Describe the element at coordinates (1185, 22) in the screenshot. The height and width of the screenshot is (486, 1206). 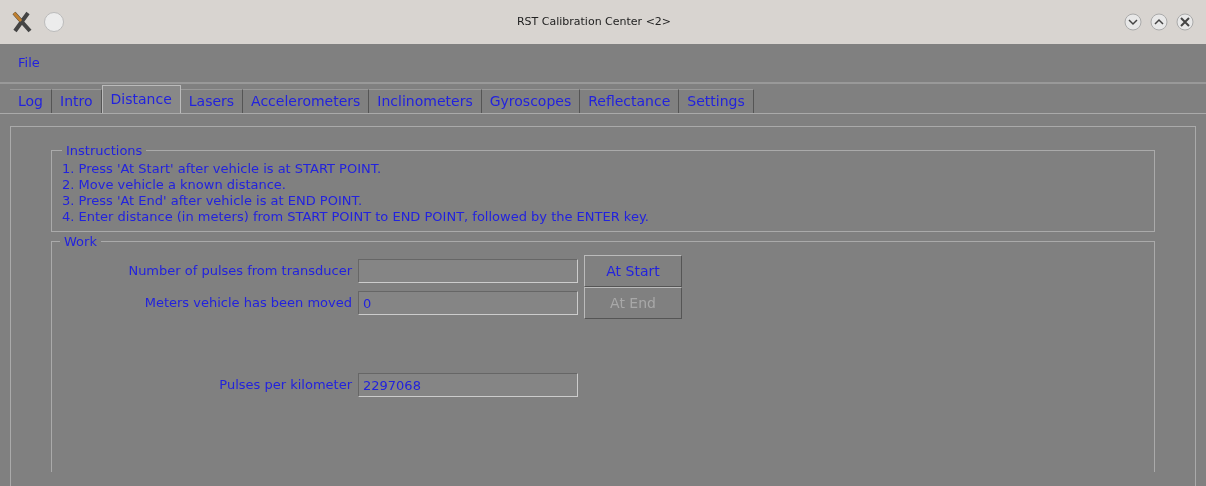
I see `close-icon` at that location.